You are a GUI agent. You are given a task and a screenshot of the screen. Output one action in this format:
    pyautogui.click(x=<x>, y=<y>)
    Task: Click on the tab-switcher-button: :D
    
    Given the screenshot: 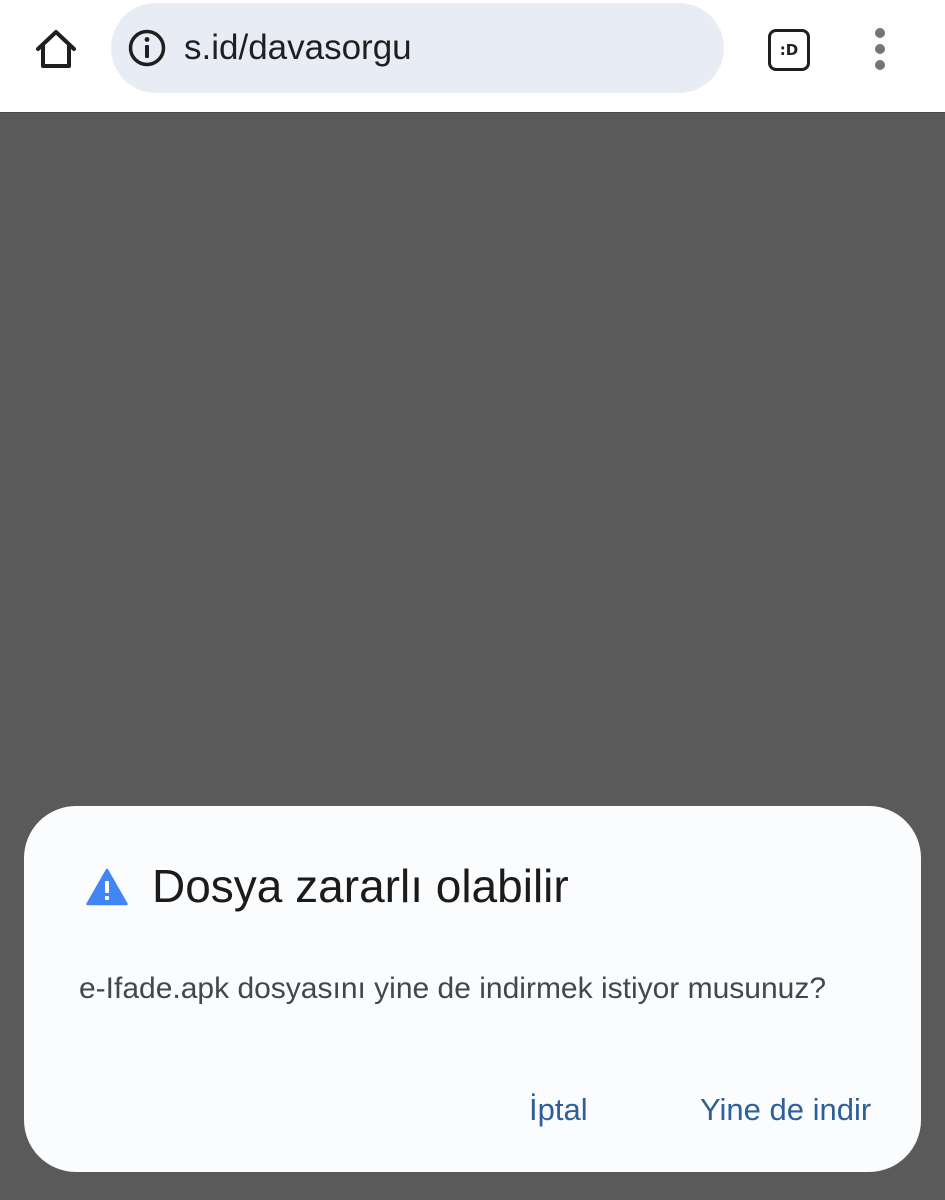 What is the action you would take?
    pyautogui.click(x=788, y=49)
    